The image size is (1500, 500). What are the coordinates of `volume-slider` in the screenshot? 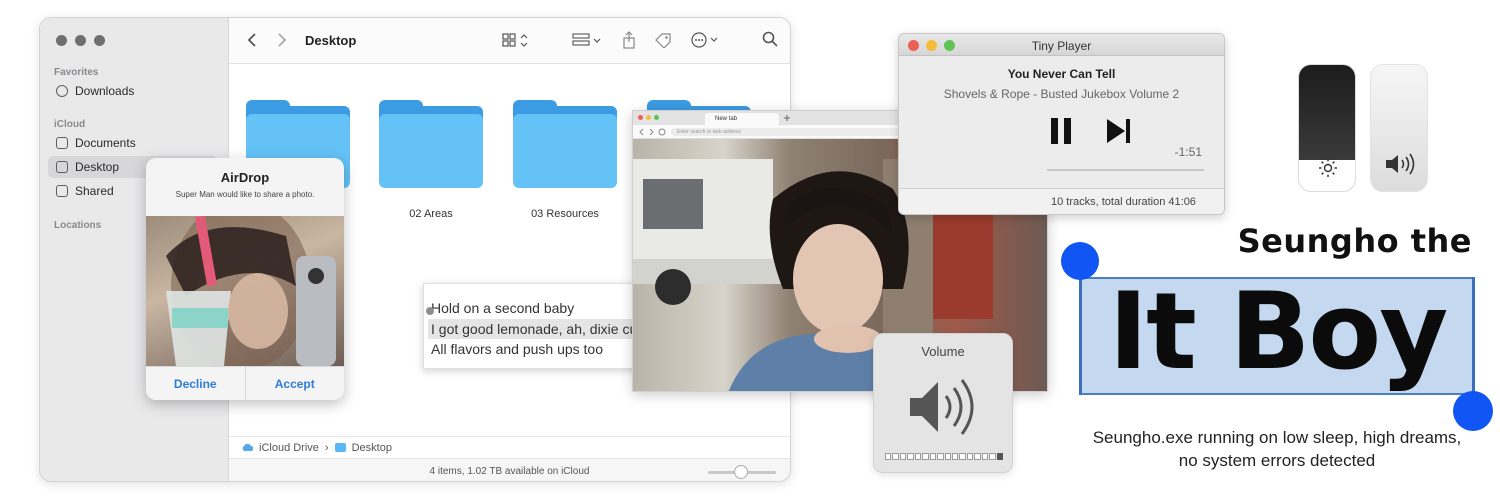 It's located at (1399, 128).